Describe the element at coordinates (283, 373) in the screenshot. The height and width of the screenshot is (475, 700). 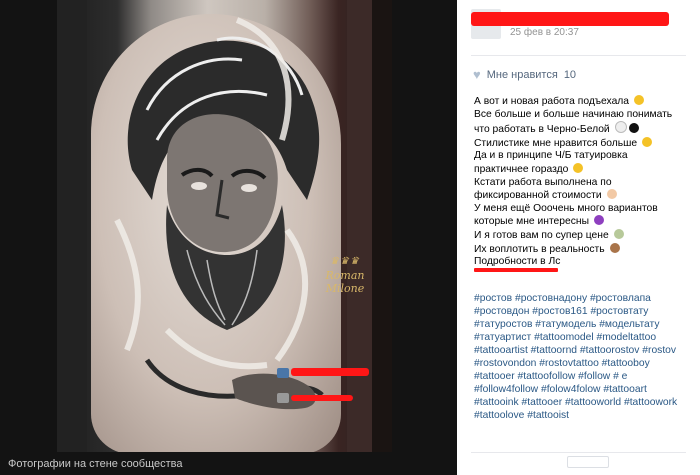
I see `tag-user-icon` at that location.